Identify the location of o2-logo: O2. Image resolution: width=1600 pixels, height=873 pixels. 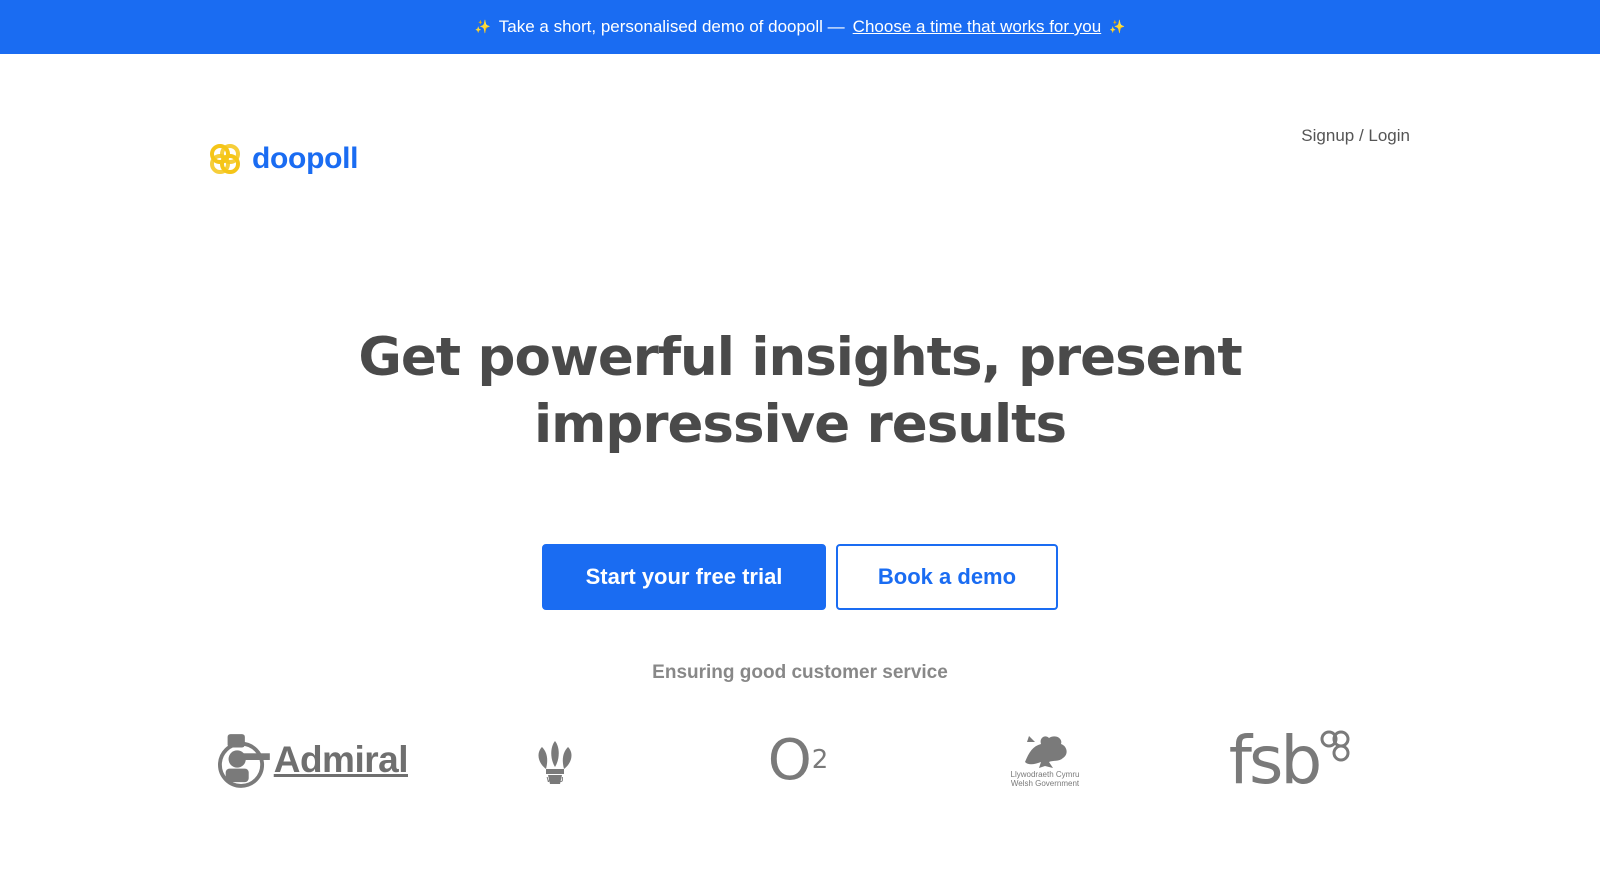
(798, 760).